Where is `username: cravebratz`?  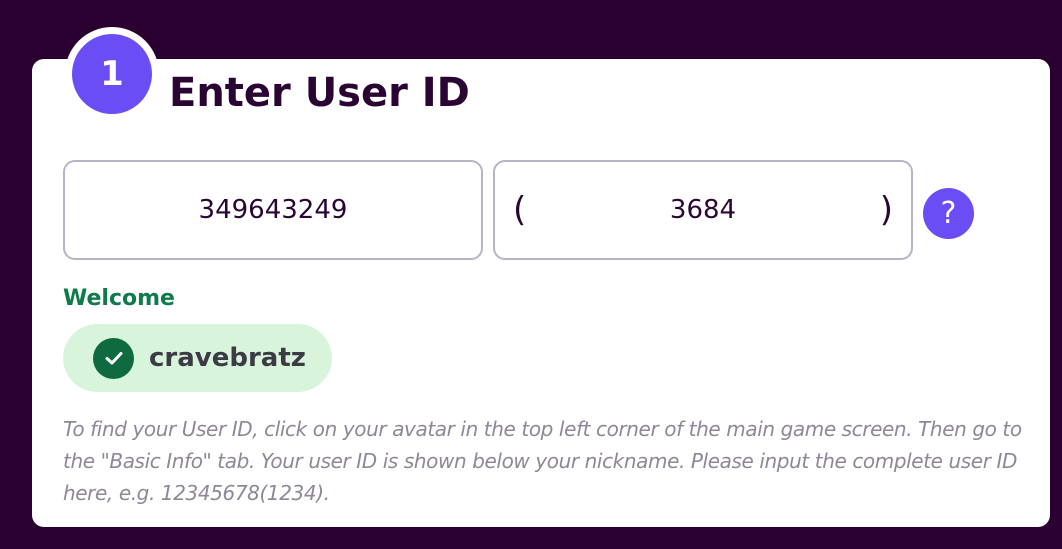
username: cravebratz is located at coordinates (227, 358).